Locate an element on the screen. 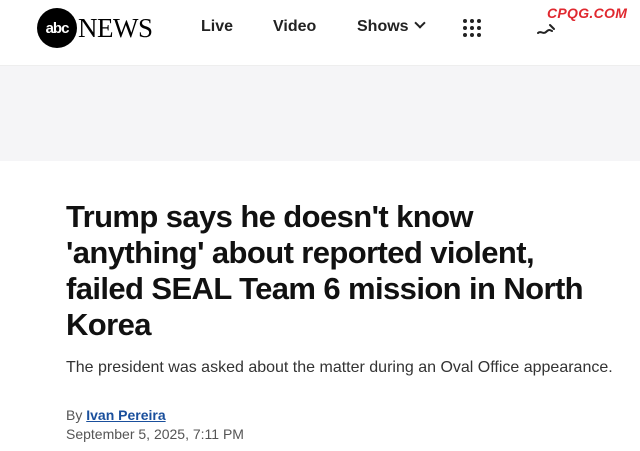  byline: By Ivan Pereira is located at coordinates (116, 415).